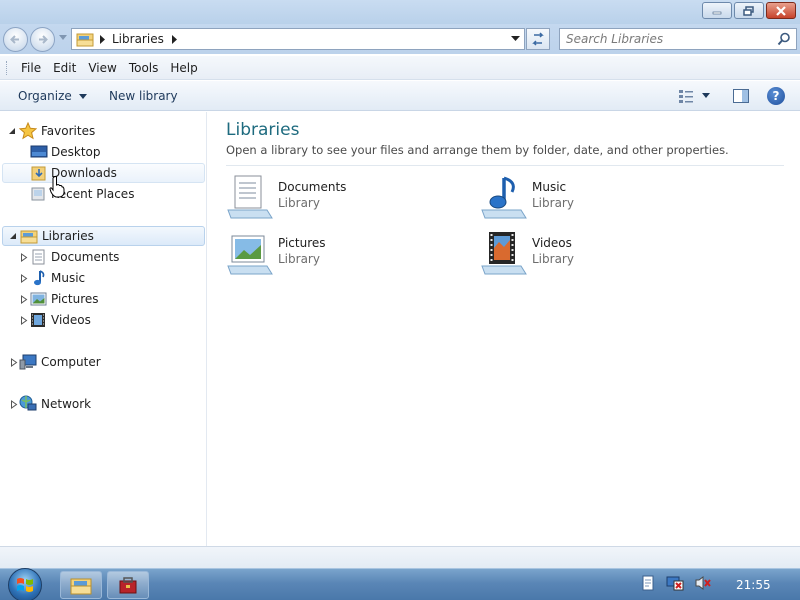  Describe the element at coordinates (553, 203) in the screenshot. I see `library-music-type: Library` at that location.